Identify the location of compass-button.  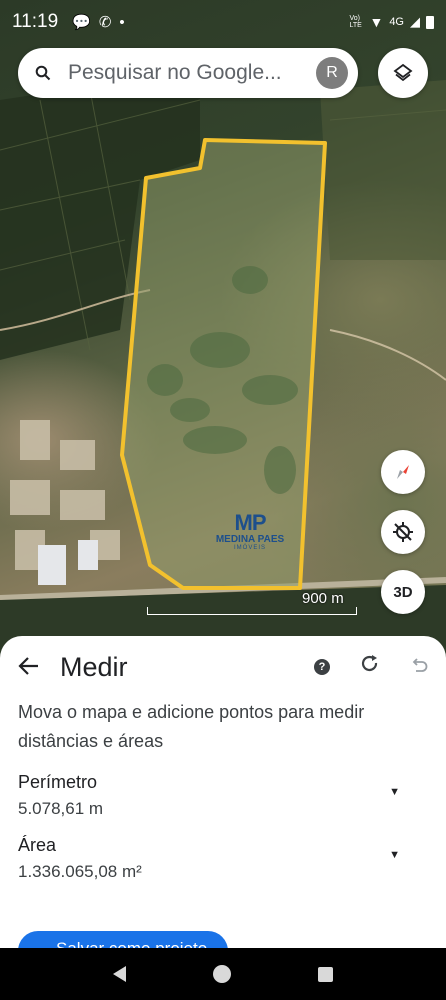
(403, 472).